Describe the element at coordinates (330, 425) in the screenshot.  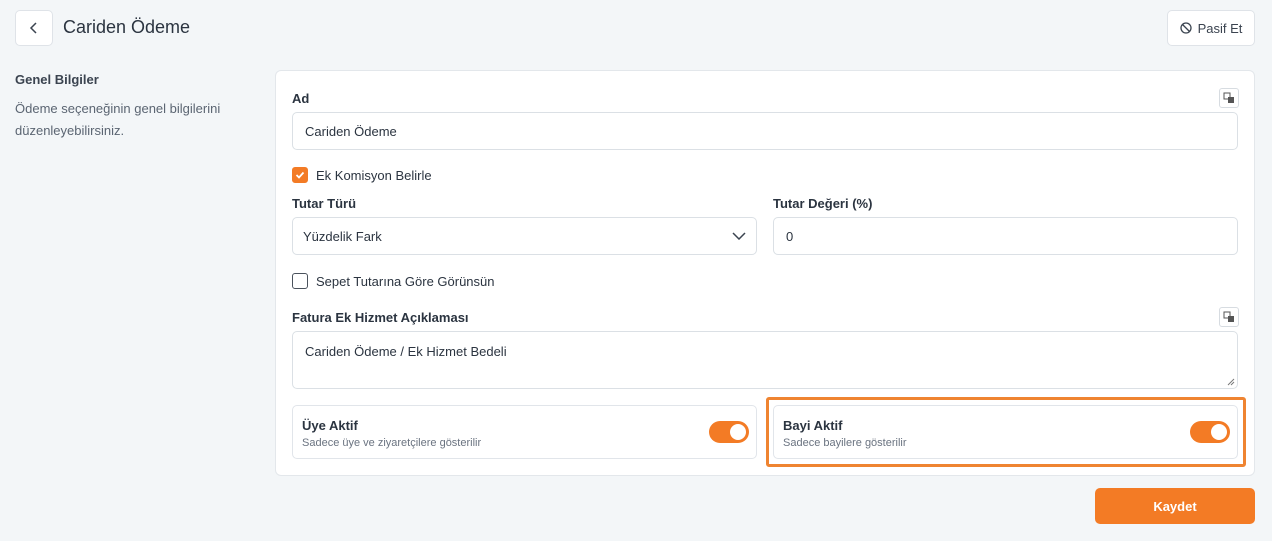
I see `member-active-title: Üye Aktif` at that location.